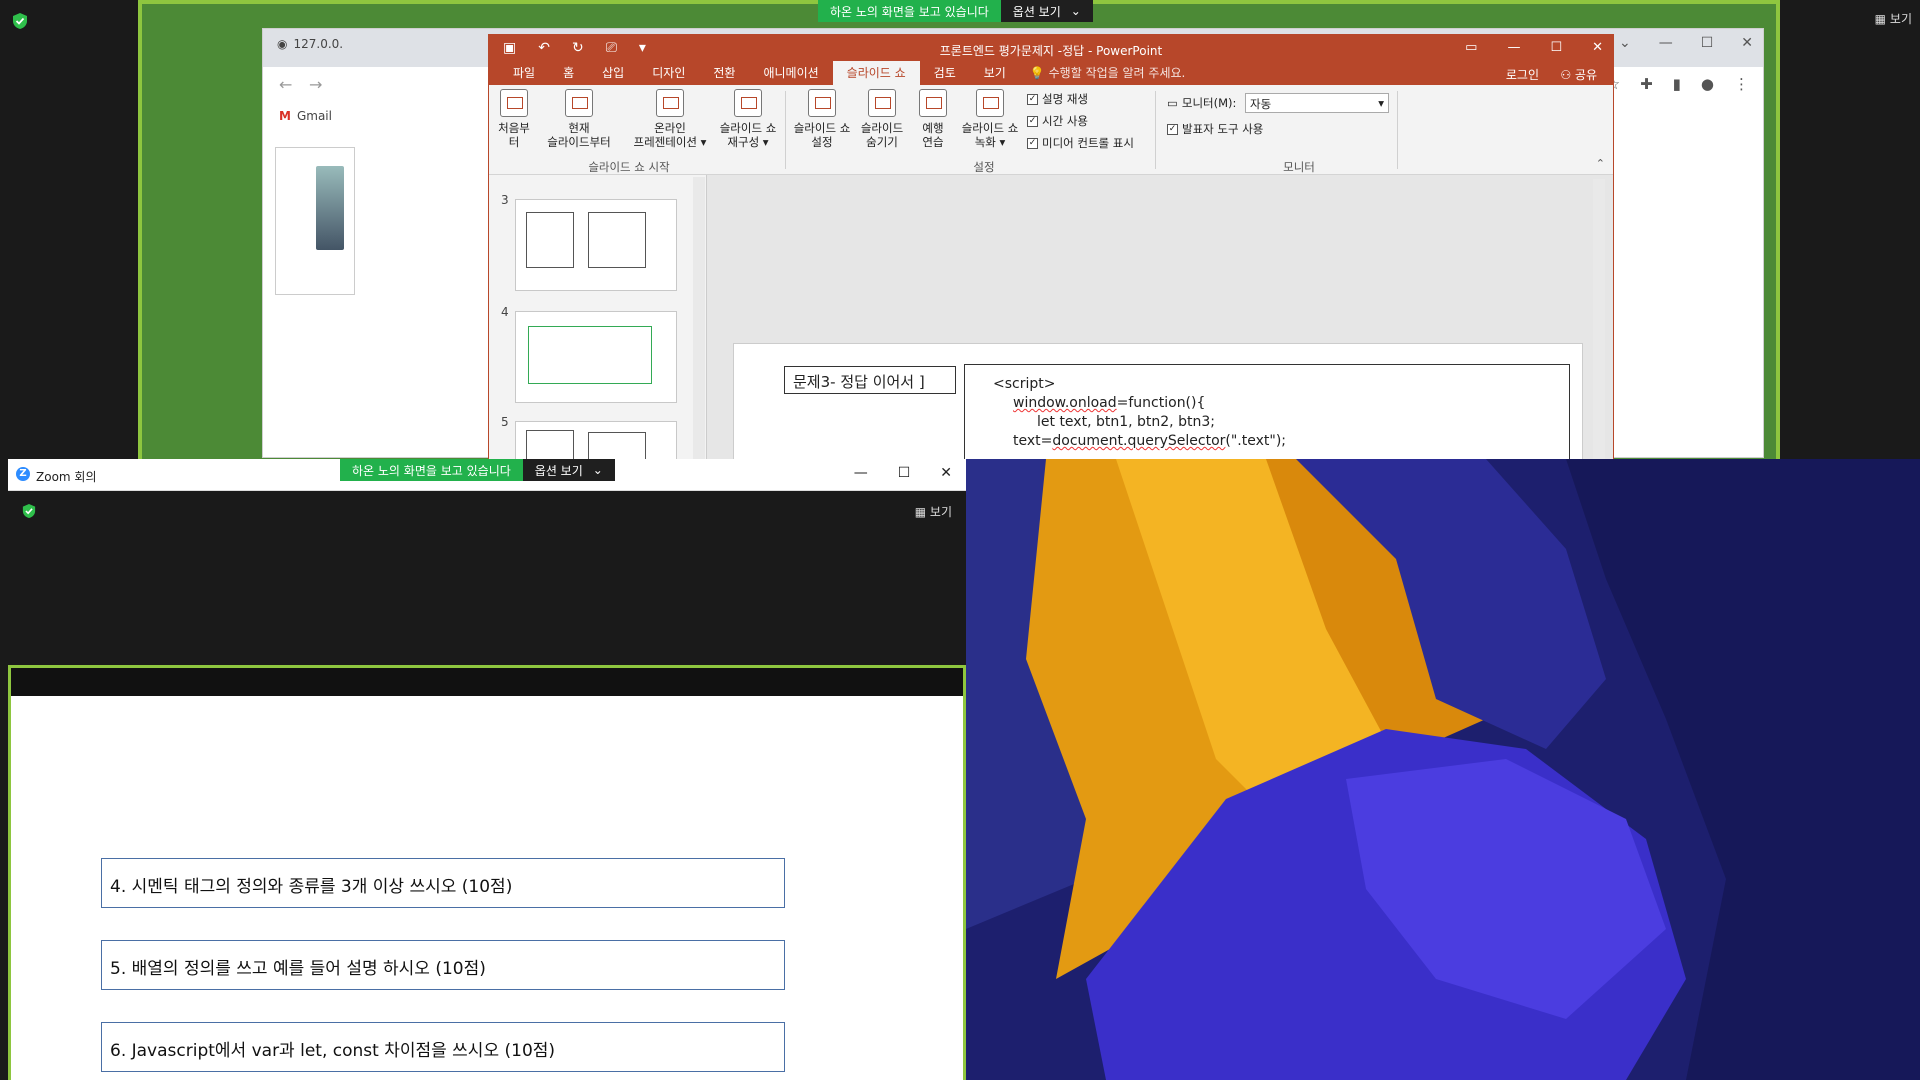 The height and width of the screenshot is (1080, 1920). What do you see at coordinates (579, 103) in the screenshot?
I see `slideshow-current-icon` at bounding box center [579, 103].